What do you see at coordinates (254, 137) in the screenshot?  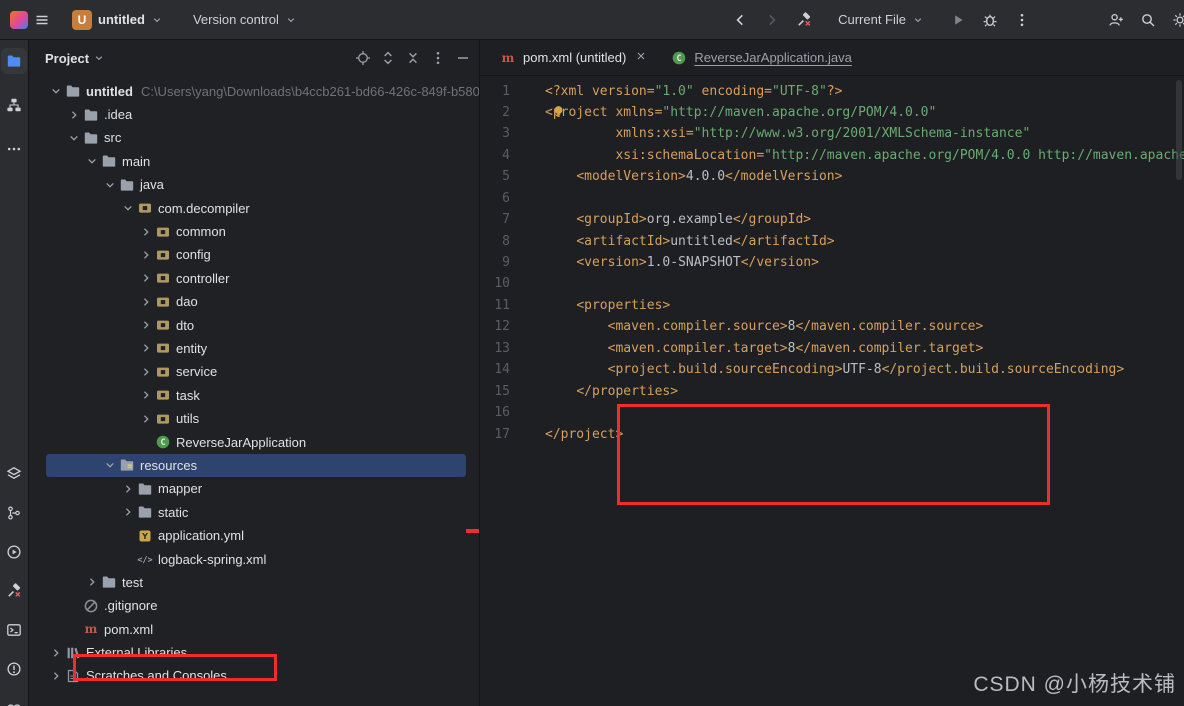 I see `tree-item-src: src` at bounding box center [254, 137].